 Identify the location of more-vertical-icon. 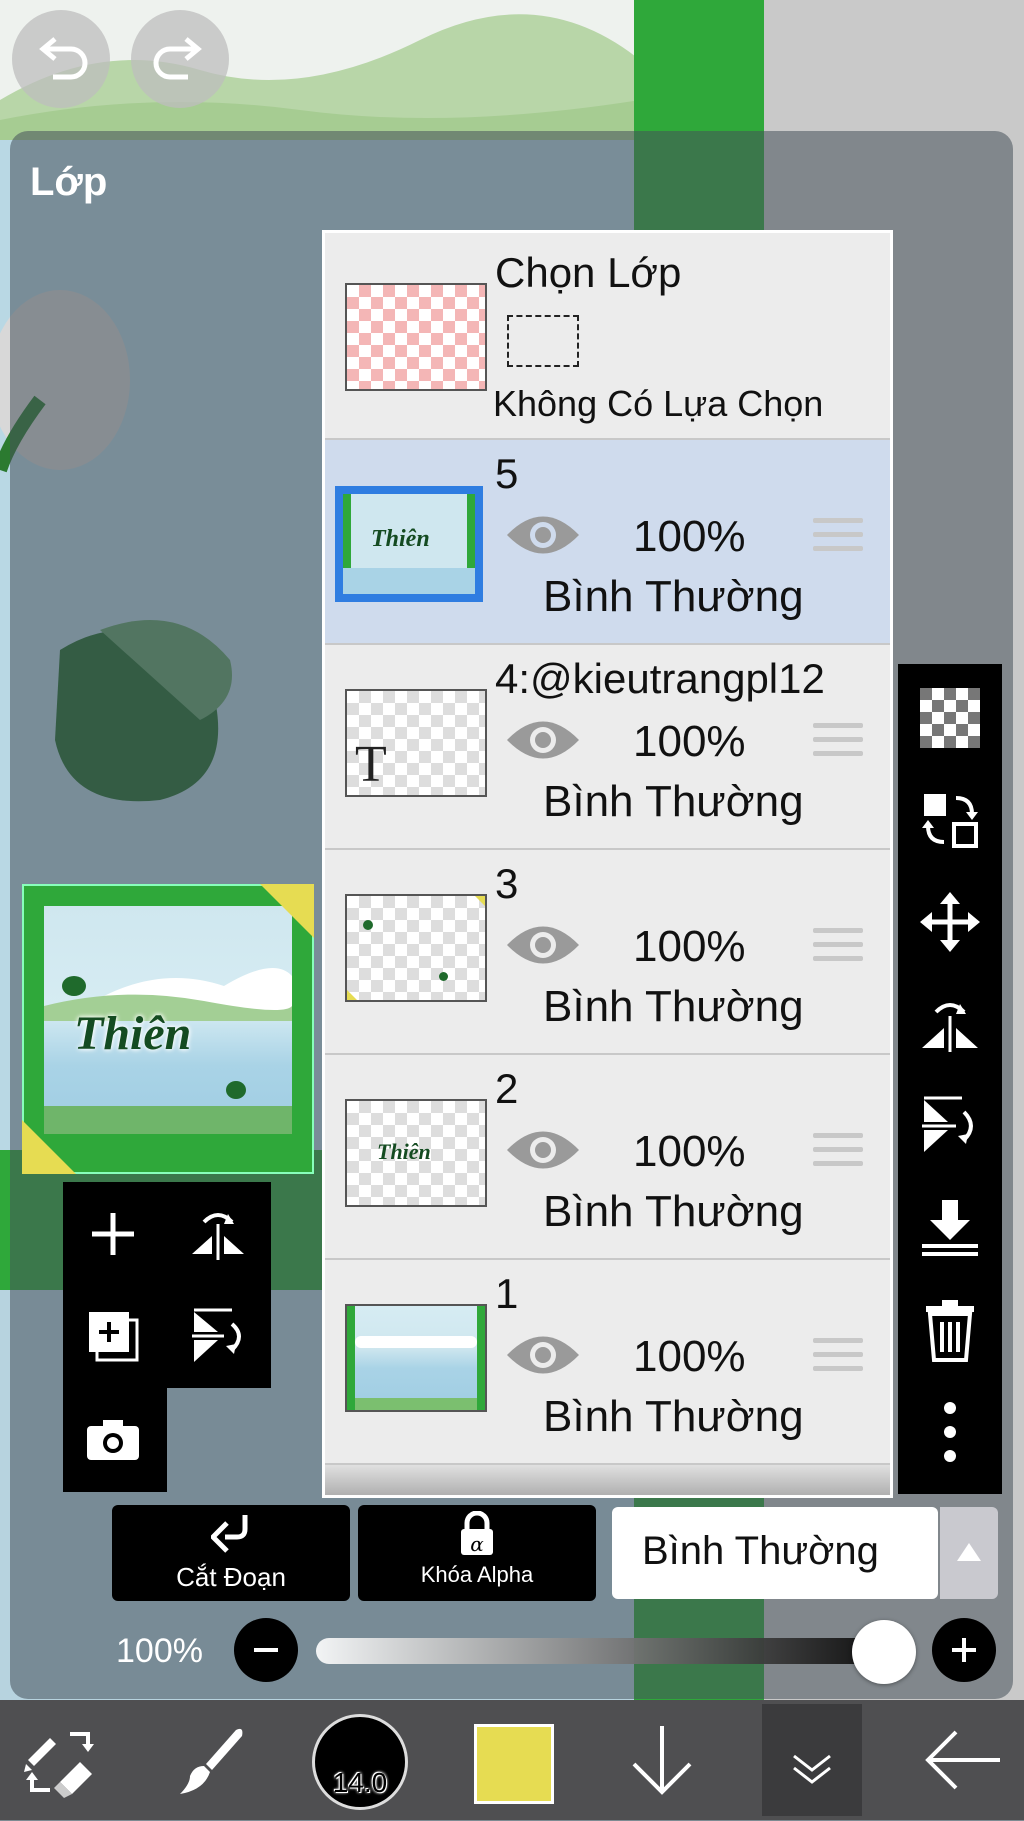
(950, 1432).